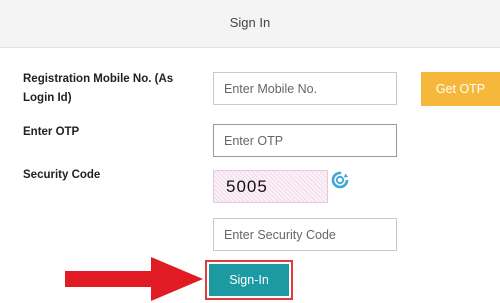 The height and width of the screenshot is (303, 500). What do you see at coordinates (247, 186) in the screenshot?
I see `captcha-code: 5005` at bounding box center [247, 186].